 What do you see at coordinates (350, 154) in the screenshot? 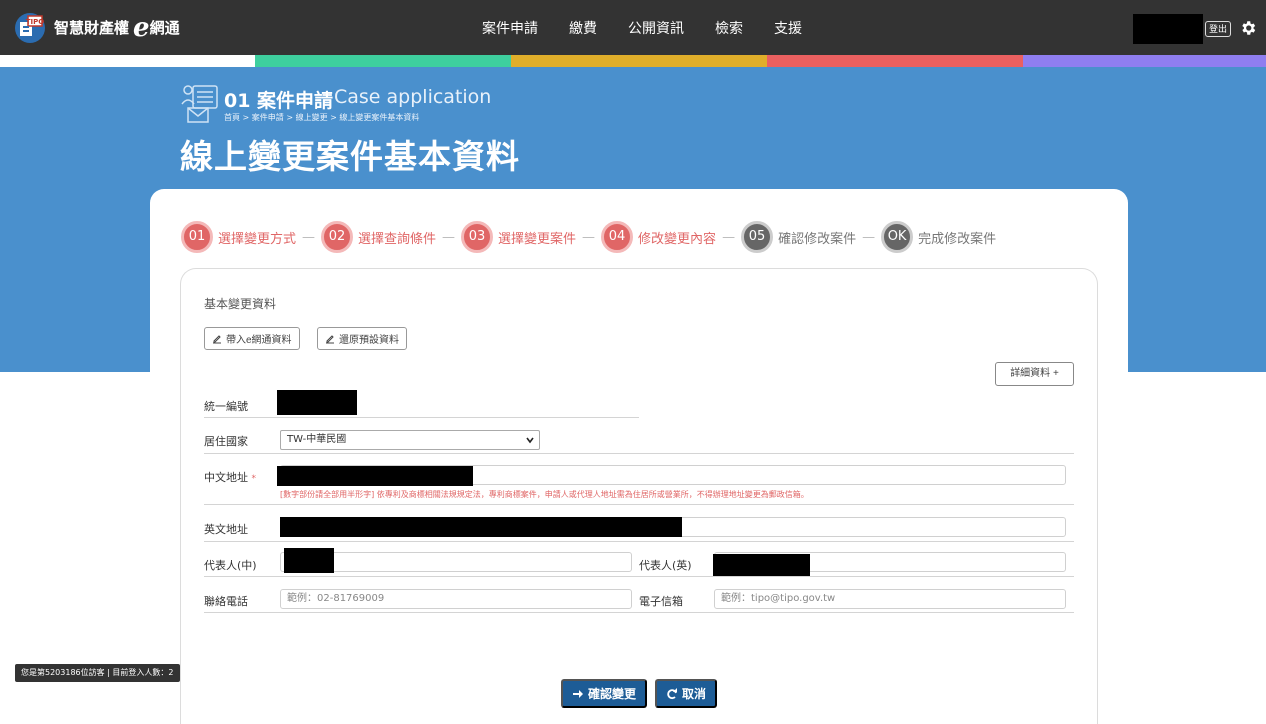
I see `page-title: 線上變更案件基本資料` at bounding box center [350, 154].